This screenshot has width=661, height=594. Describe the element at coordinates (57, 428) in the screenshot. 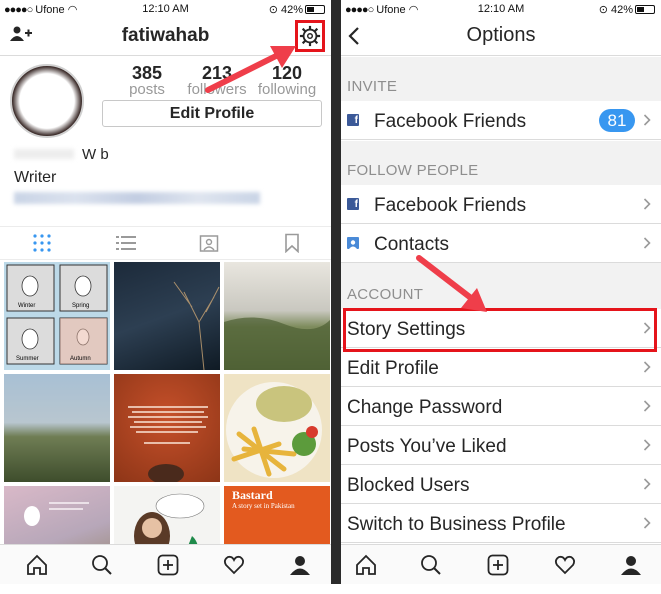

I see `photo-city-view` at that location.